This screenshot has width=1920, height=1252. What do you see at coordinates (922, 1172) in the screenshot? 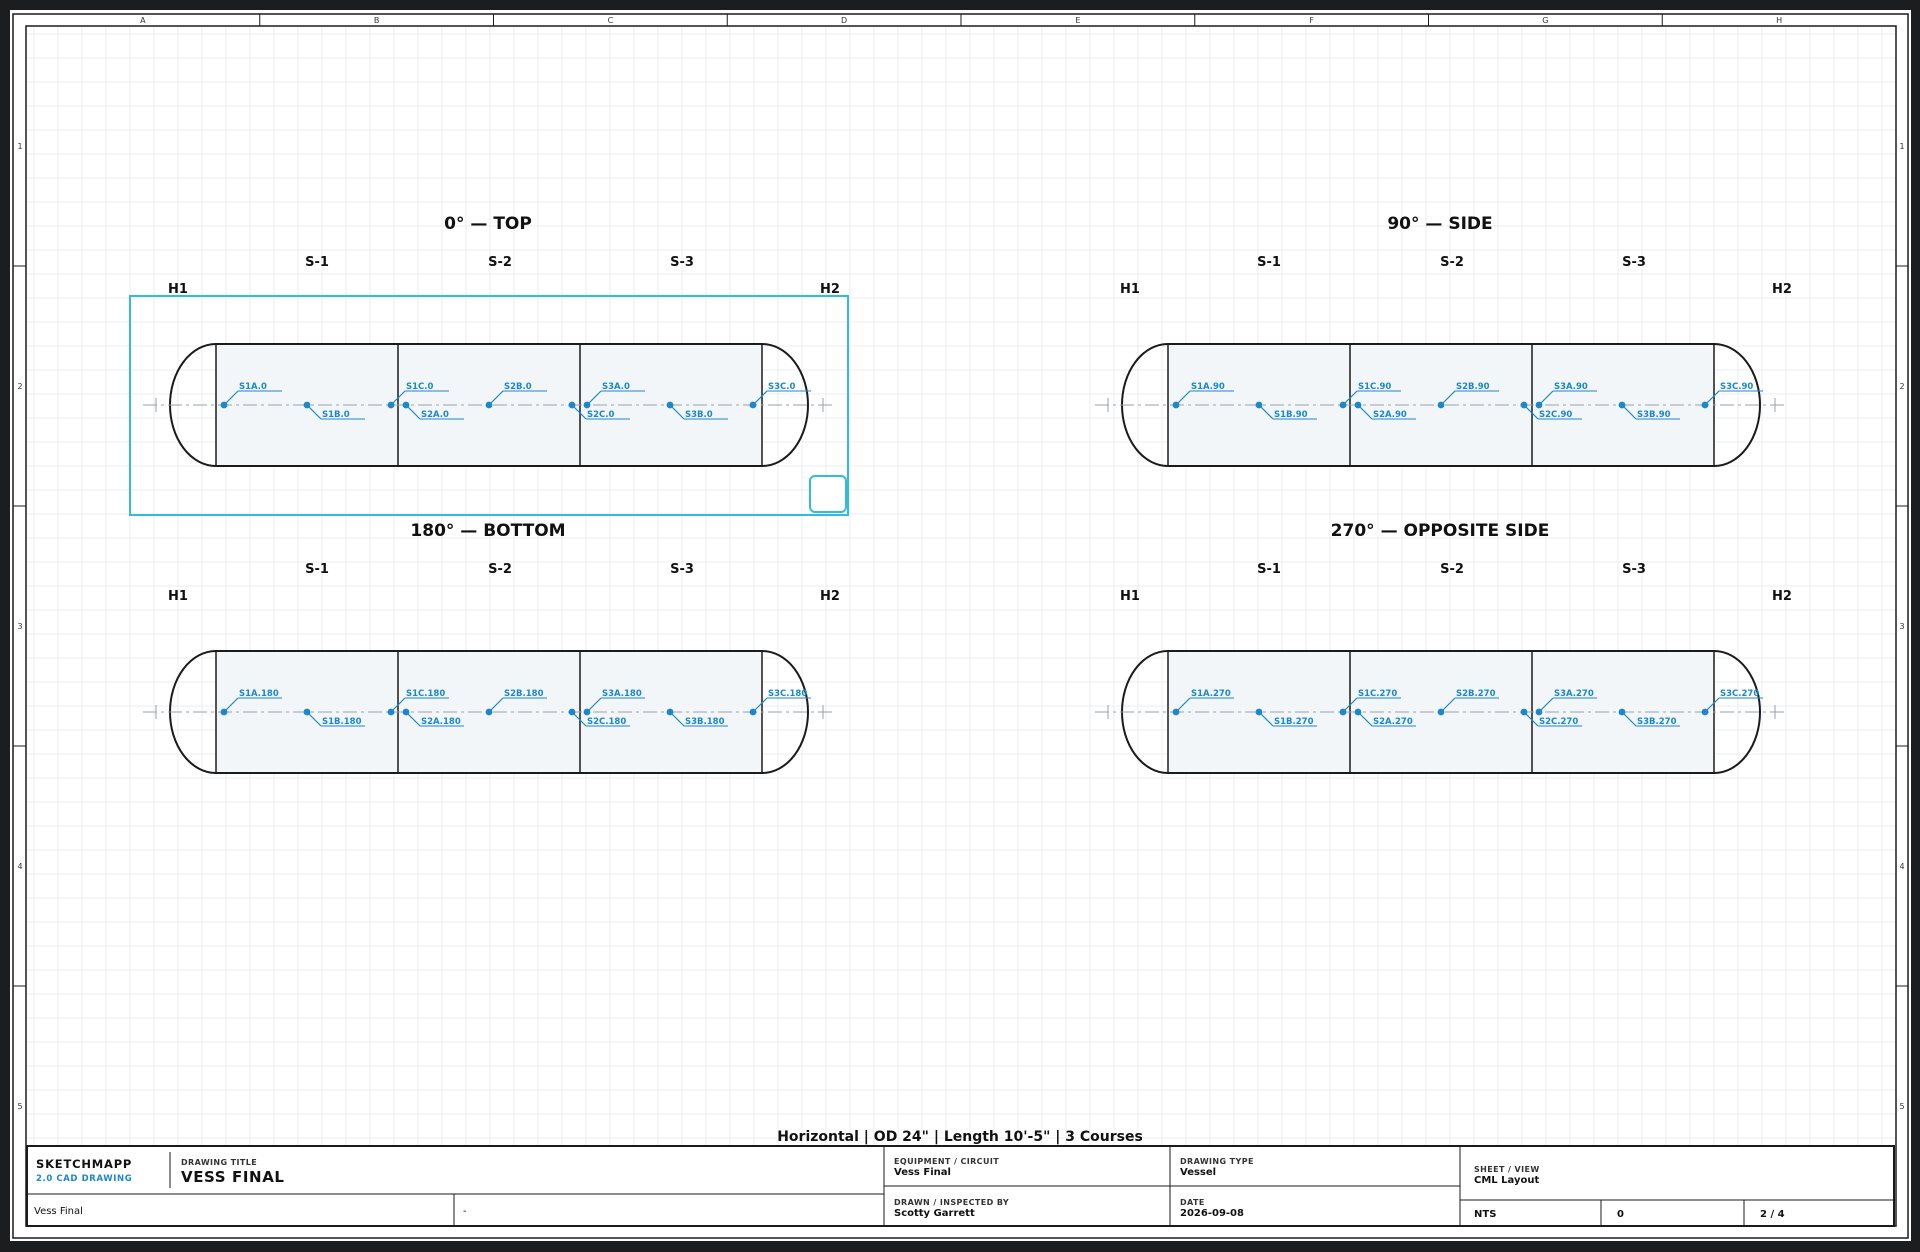
I see `equipment-value: Vess Final` at bounding box center [922, 1172].